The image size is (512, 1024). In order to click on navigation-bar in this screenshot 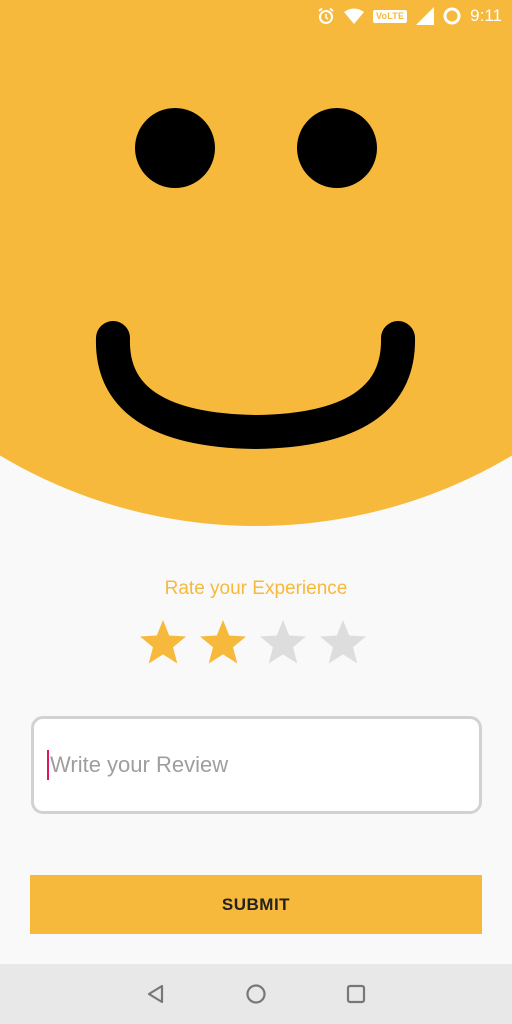, I will do `click(256, 994)`.